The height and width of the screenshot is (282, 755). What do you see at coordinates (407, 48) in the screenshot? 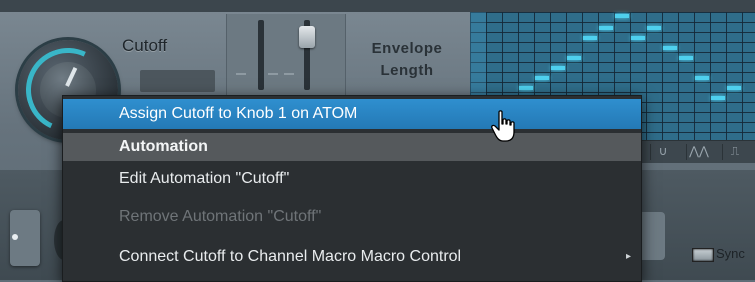
I see `envelope-label-line1: Envelope` at bounding box center [407, 48].